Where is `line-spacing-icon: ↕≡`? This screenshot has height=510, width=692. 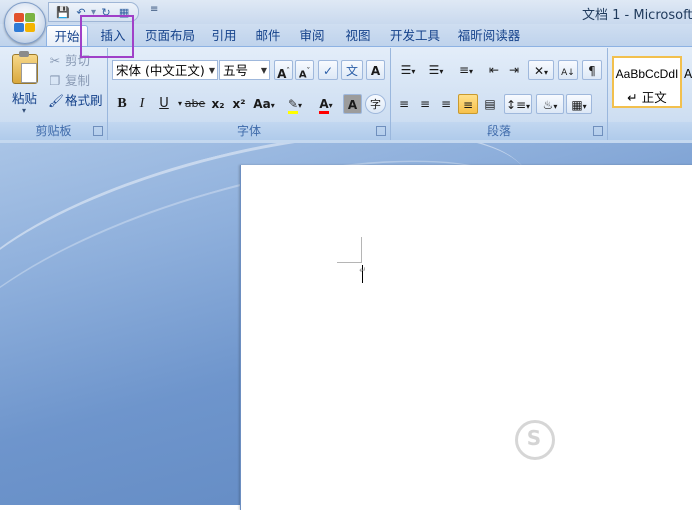 line-spacing-icon: ↕≡ is located at coordinates (516, 105).